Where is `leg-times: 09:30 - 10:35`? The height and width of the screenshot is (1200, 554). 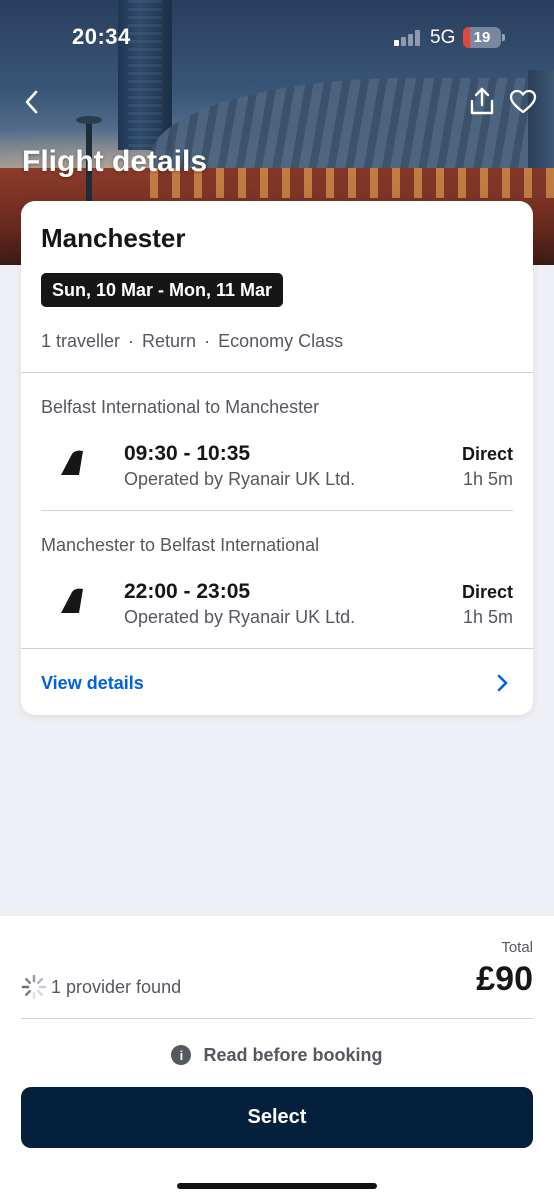 leg-times: 09:30 - 10:35 is located at coordinates (187, 453).